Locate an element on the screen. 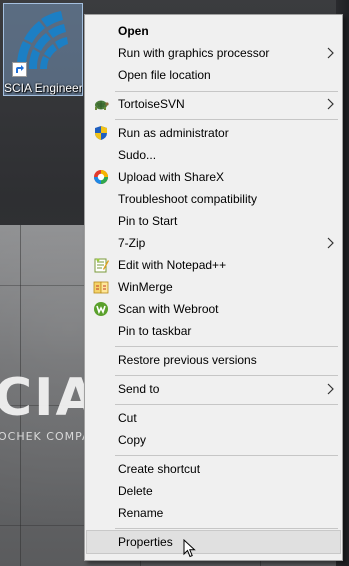  shortcut-arrow-icon is located at coordinates (19, 69).